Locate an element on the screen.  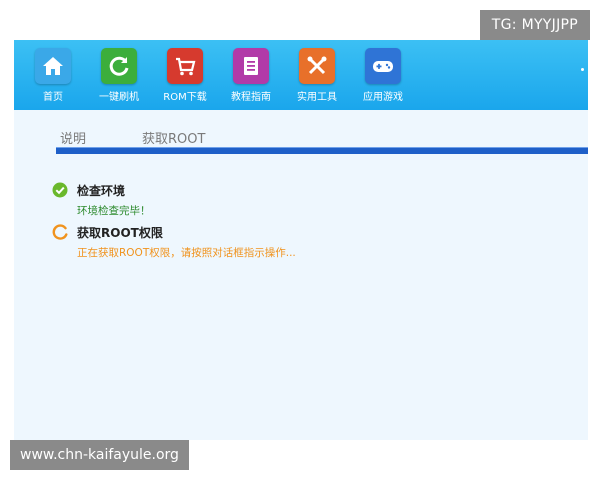
toolbar-item-label: 应用游戏 is located at coordinates (383, 97).